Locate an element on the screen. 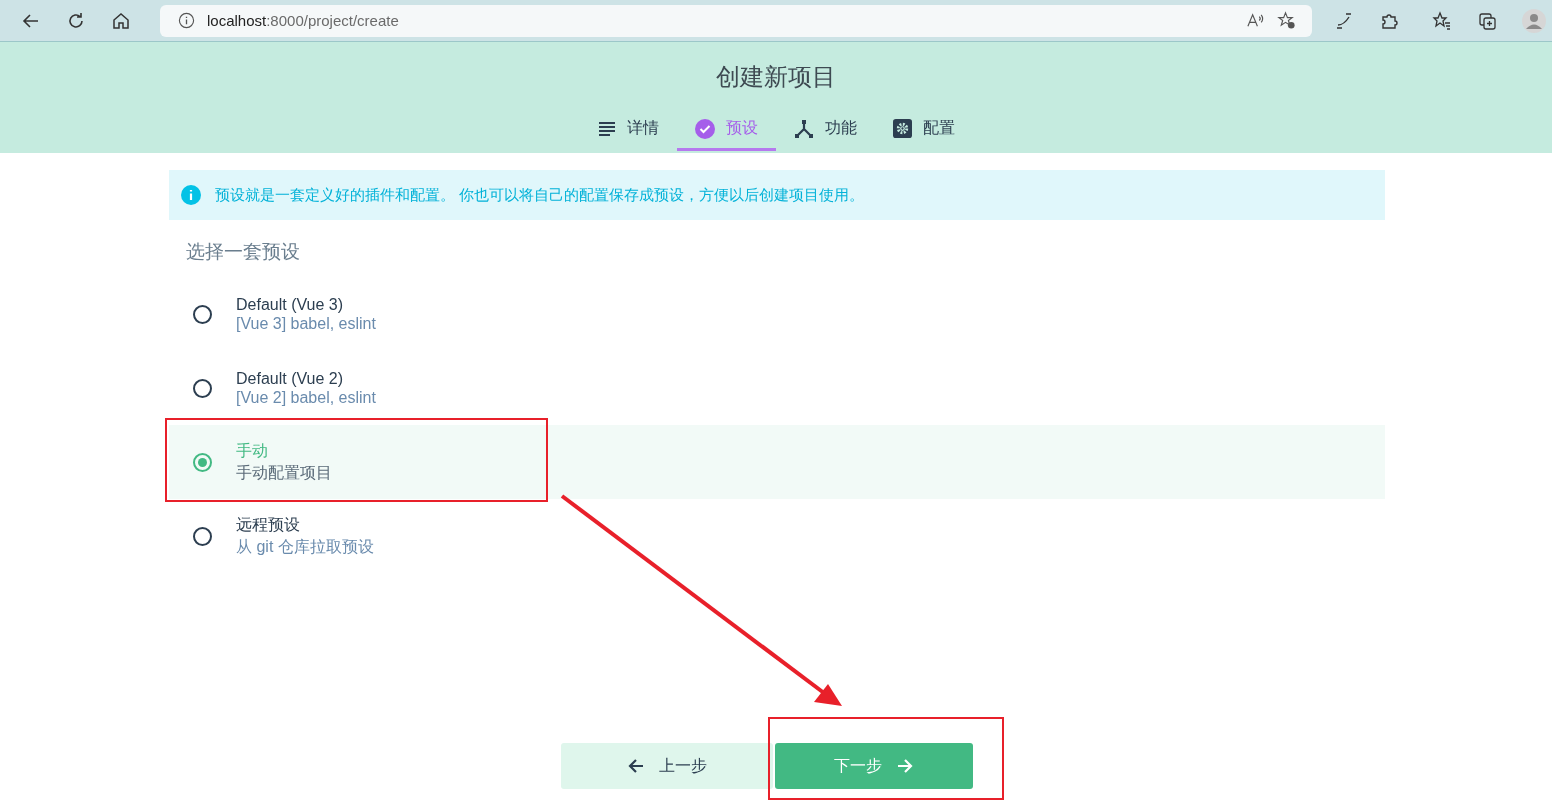  preset-option: 远程预设 从 git 仓库拉取预设 is located at coordinates (777, 536).